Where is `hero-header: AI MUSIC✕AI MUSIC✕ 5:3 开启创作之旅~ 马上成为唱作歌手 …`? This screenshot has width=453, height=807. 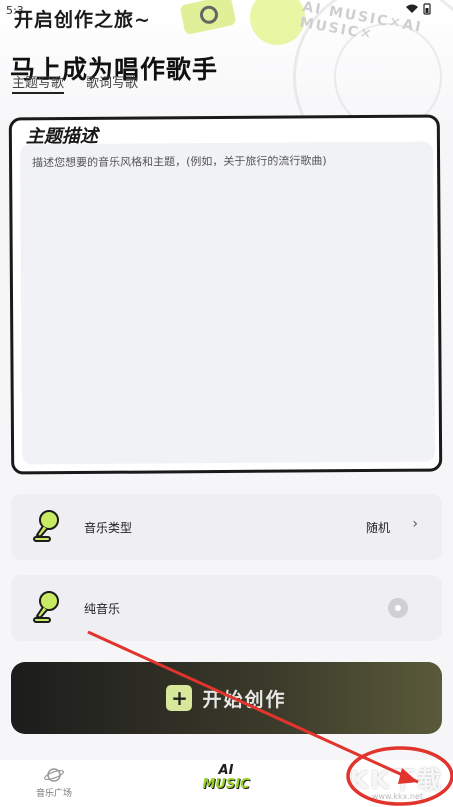 hero-header: AI MUSIC✕AI MUSIC✕ 5:3 开启创作之旅~ 马上成为唱作歌手 … is located at coordinates (226, 60).